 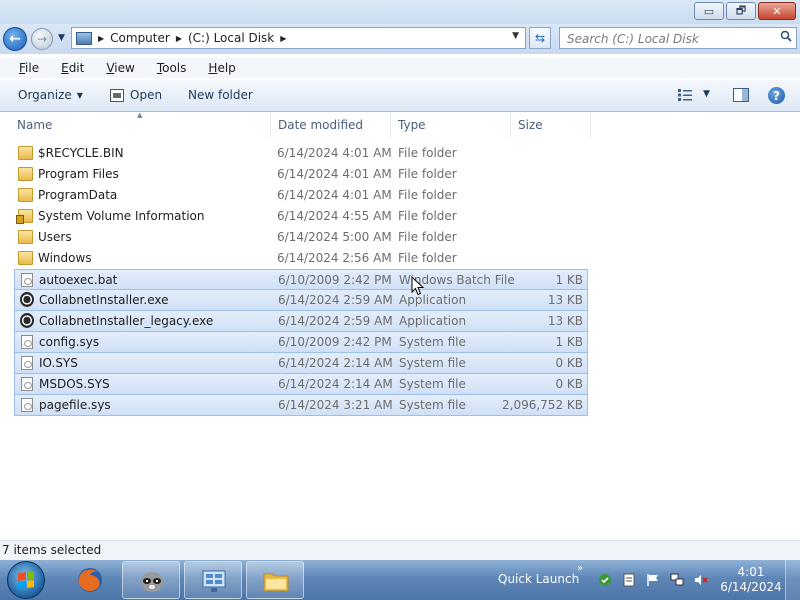 What do you see at coordinates (569, 384) in the screenshot?
I see `file-size: 0 KB` at bounding box center [569, 384].